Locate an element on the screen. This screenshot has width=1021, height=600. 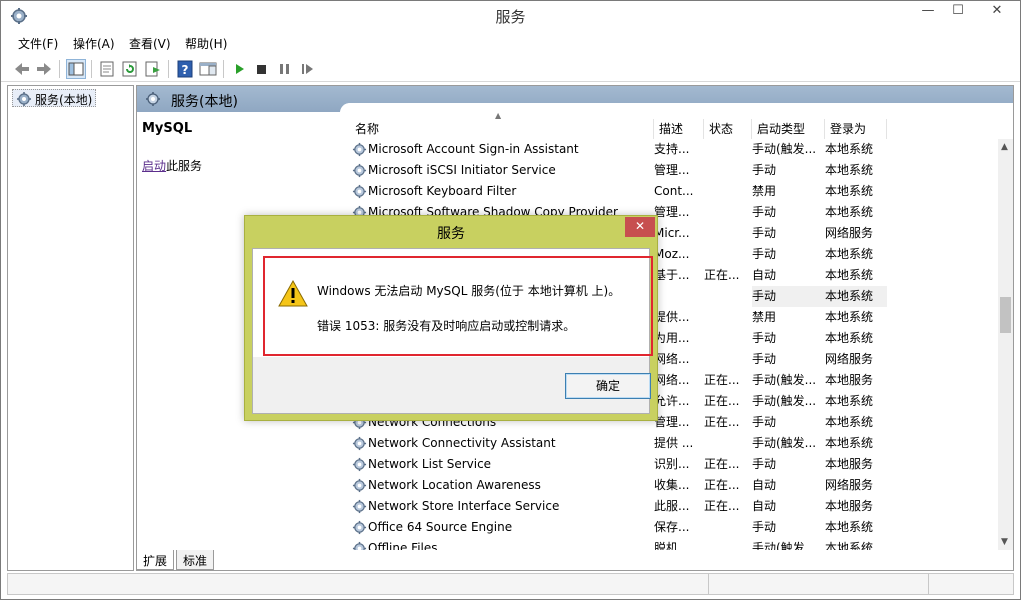
dialog-close-button: ✕ is located at coordinates (640, 227).